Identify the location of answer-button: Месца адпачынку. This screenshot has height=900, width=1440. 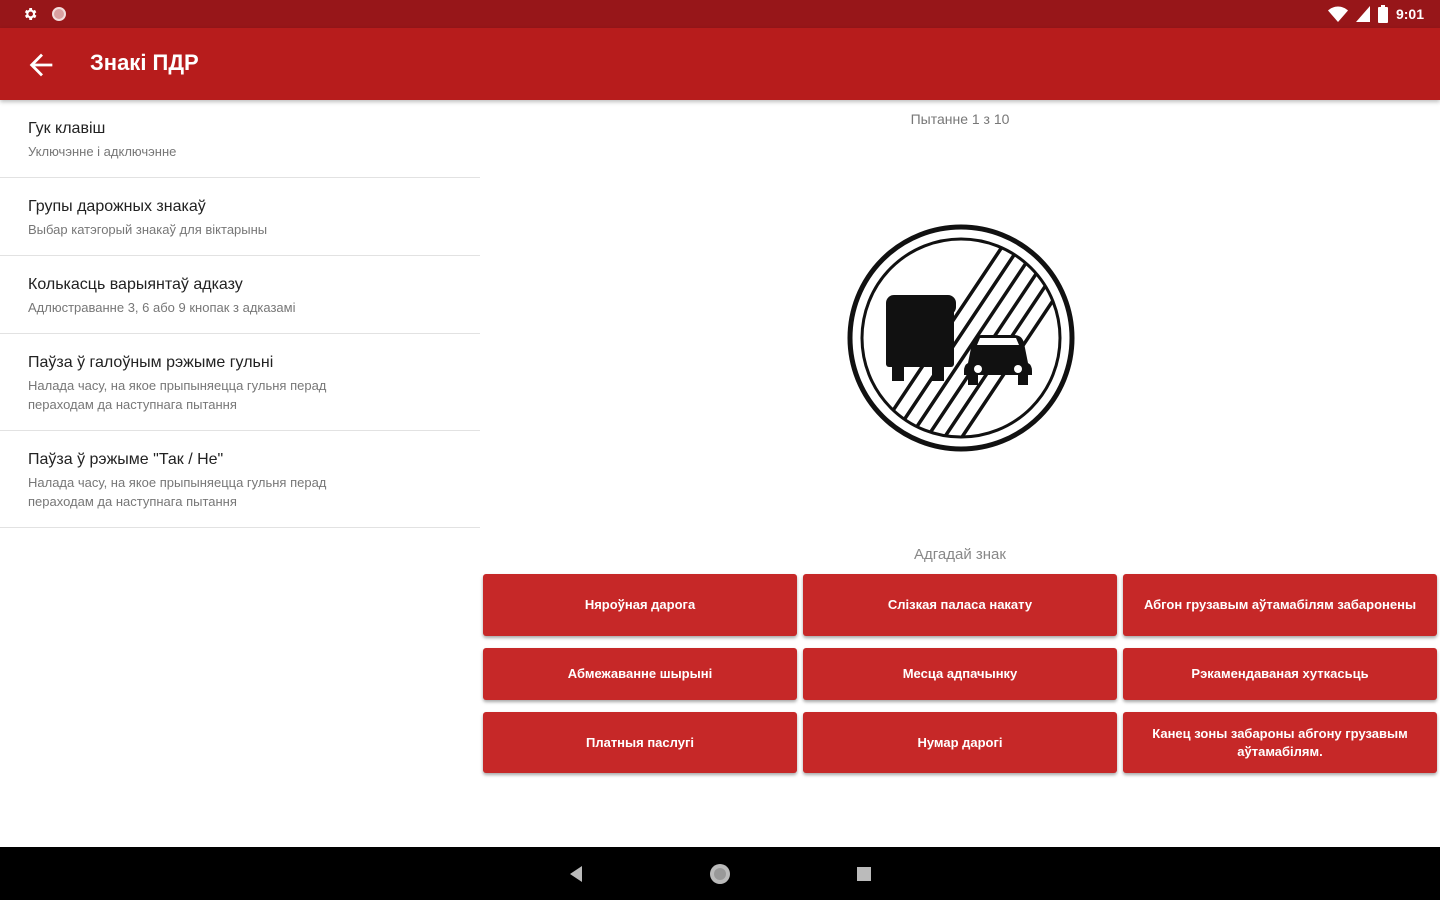
(960, 674).